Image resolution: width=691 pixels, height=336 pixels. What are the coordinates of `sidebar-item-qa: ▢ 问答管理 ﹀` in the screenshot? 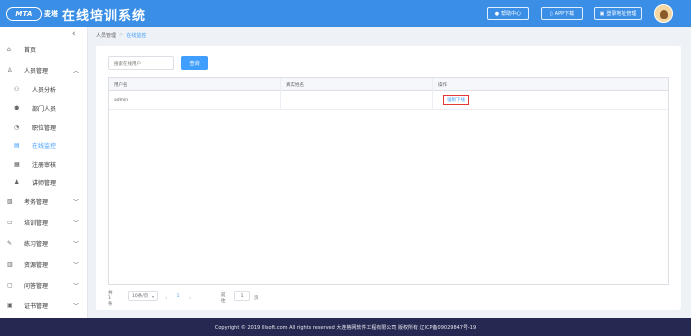 It's located at (44, 285).